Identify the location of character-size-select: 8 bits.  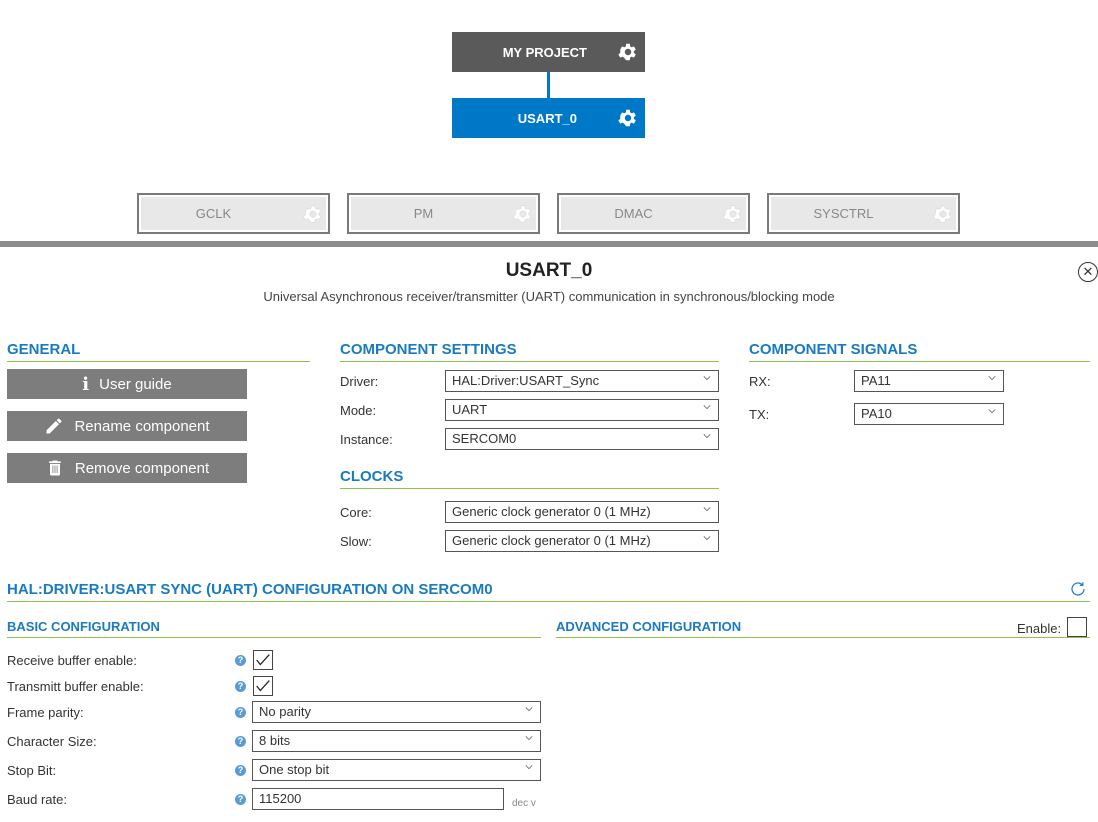
(396, 741).